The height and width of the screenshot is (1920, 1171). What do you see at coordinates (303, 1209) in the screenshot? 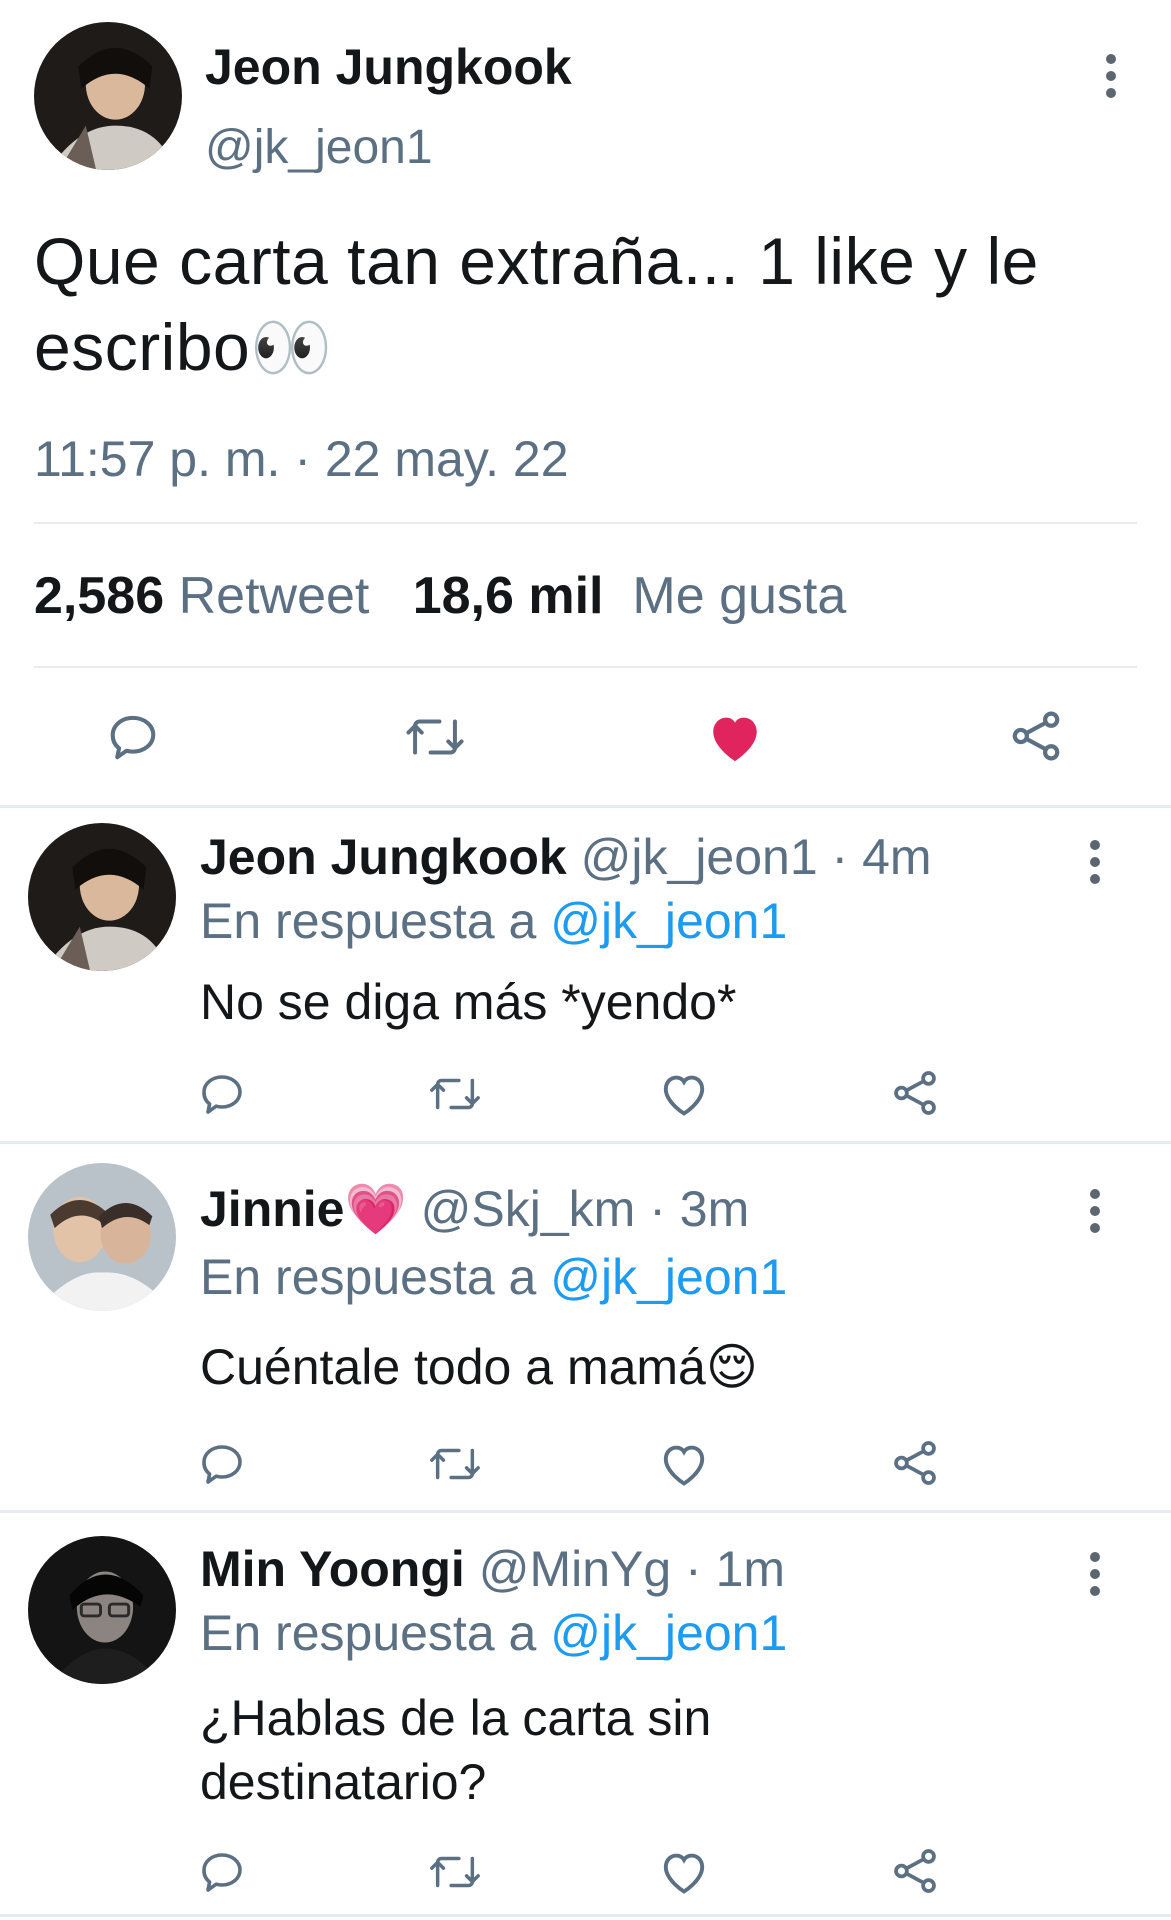
I see `reply-author-name: Jinnie💗` at bounding box center [303, 1209].